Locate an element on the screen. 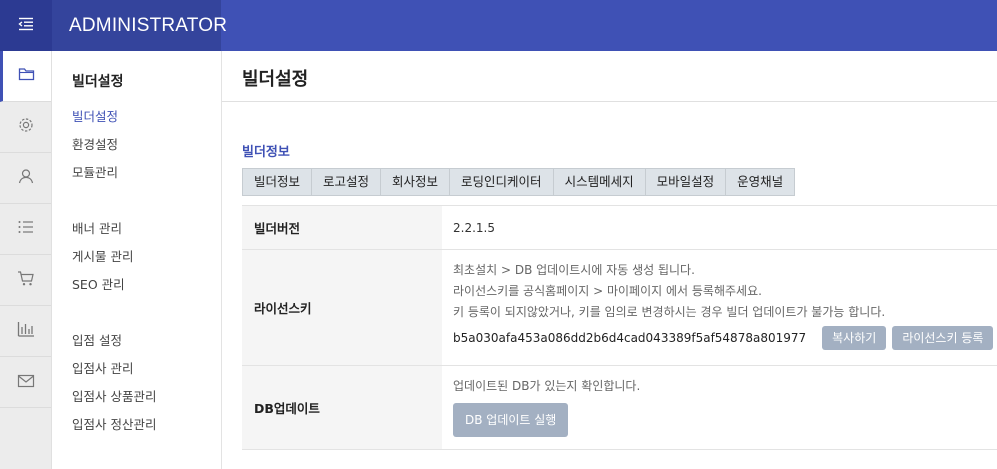  tab-channels: 운영채널 is located at coordinates (760, 182).